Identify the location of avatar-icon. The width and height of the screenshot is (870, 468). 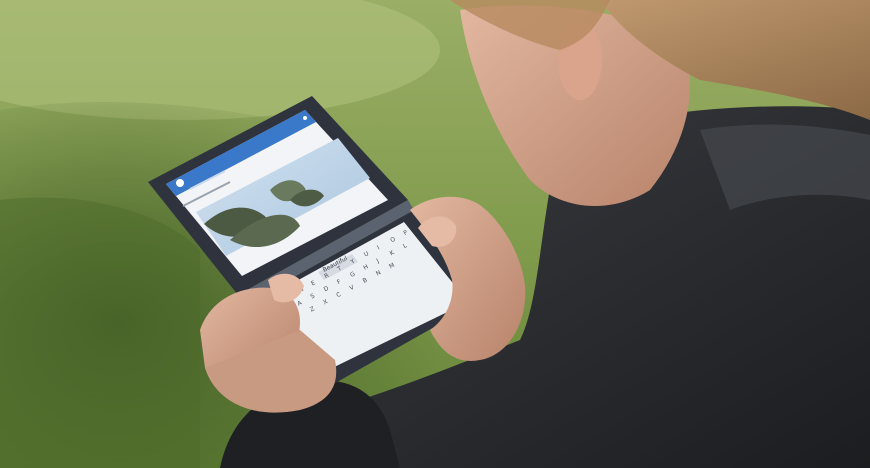
(180, 183).